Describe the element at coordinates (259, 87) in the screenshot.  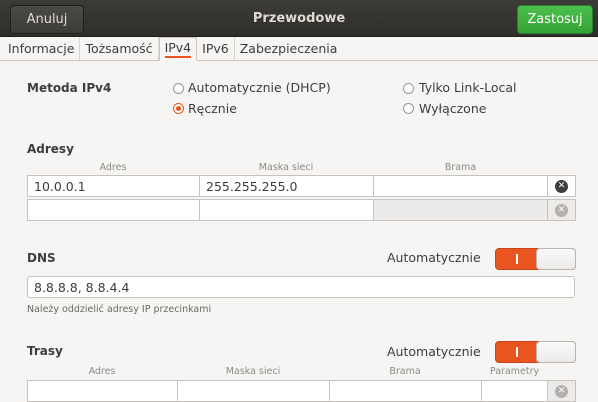
I see `radio-dhcp-label: Automatycznie (DHCP)` at that location.